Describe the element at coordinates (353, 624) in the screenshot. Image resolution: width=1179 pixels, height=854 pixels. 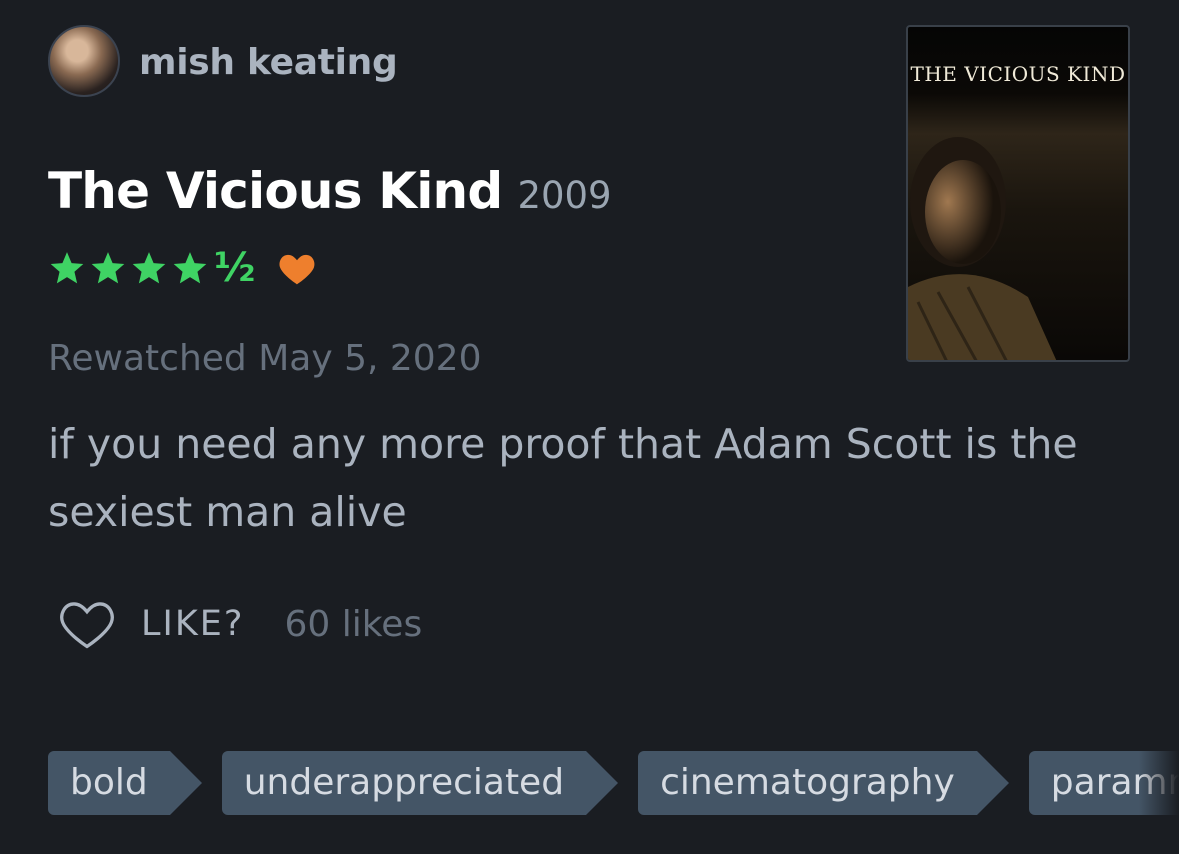
I see `likes-count: 60 likes` at that location.